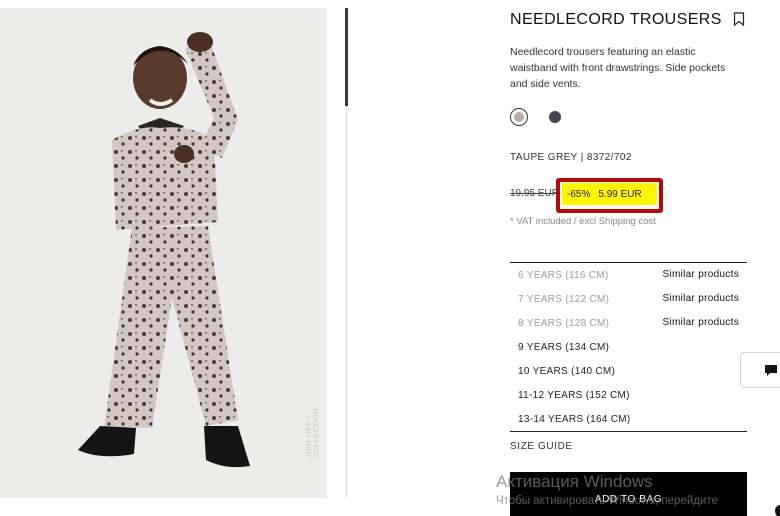 The width and height of the screenshot is (780, 516). Describe the element at coordinates (739, 19) in the screenshot. I see `bookmark-icon` at that location.